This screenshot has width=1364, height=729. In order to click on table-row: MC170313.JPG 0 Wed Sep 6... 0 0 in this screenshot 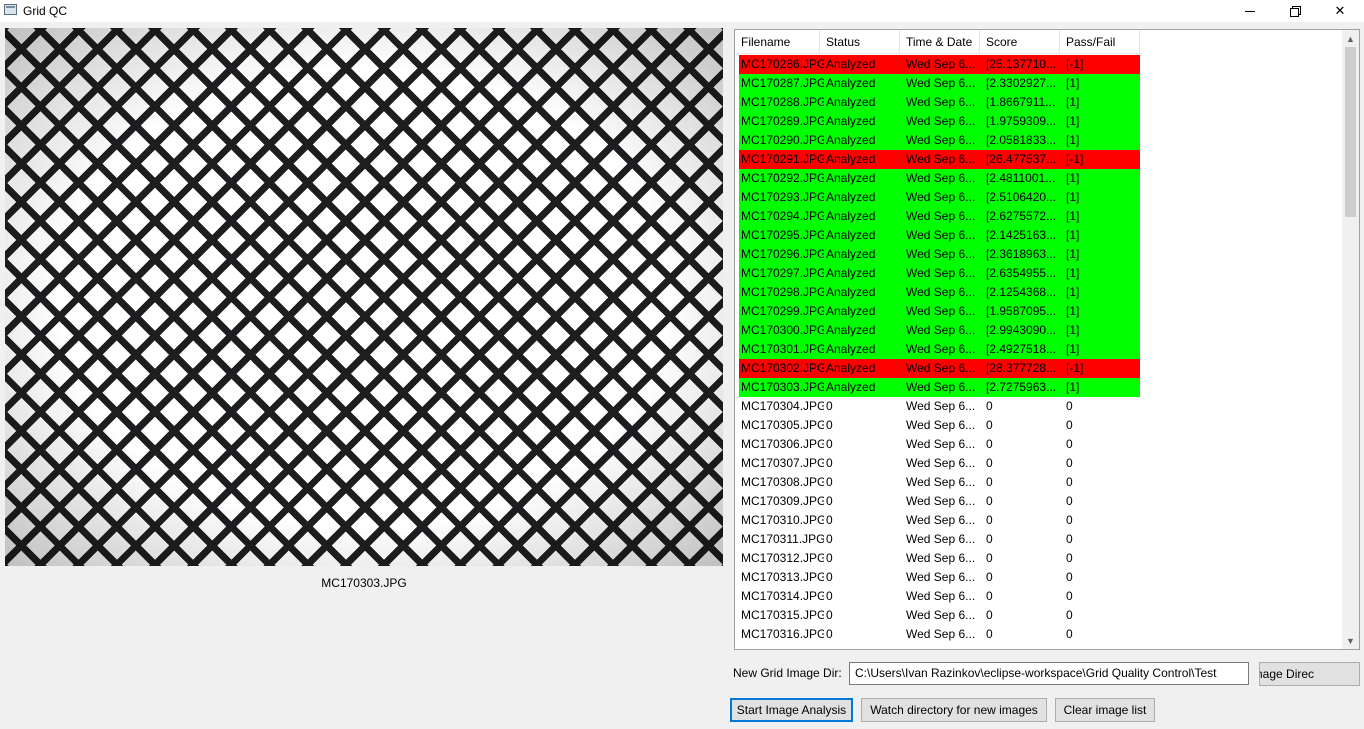, I will do `click(939, 577)`.